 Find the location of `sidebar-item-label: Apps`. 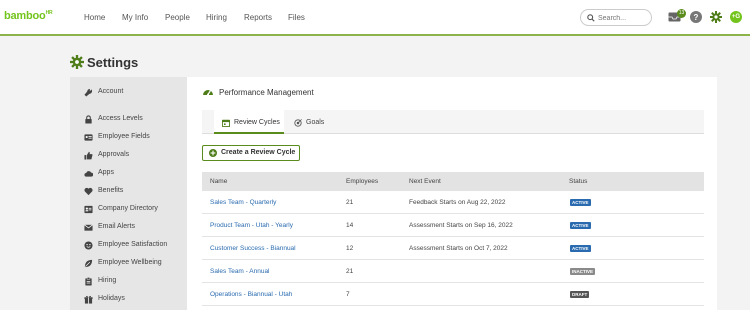

sidebar-item-label: Apps is located at coordinates (106, 172).